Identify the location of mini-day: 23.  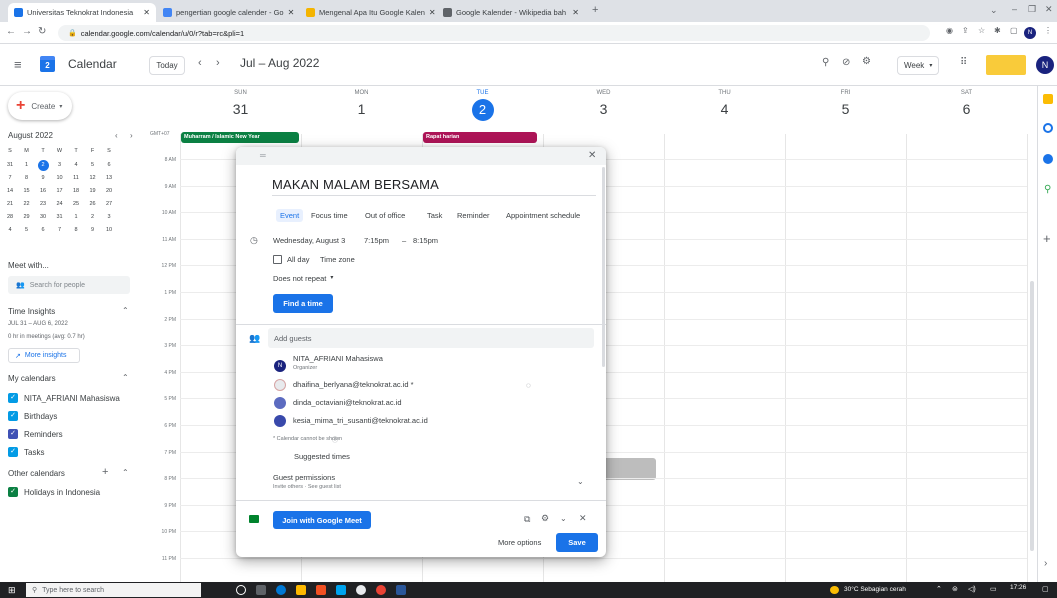
(43, 204).